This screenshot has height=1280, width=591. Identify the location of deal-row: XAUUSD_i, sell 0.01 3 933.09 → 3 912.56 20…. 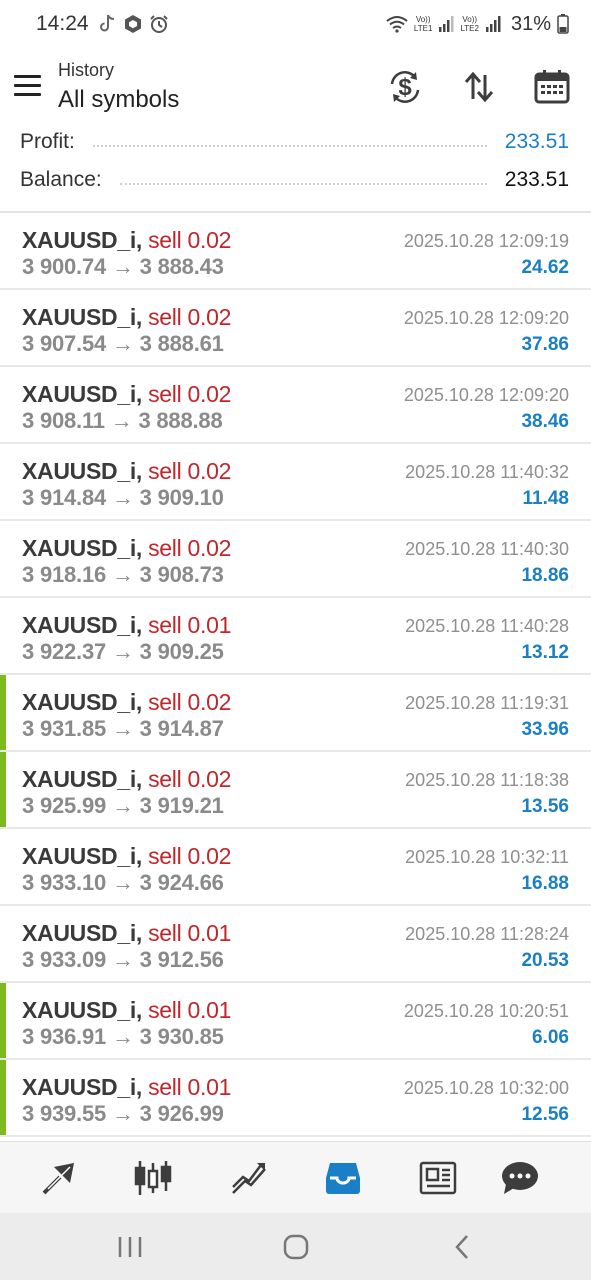
(295, 944).